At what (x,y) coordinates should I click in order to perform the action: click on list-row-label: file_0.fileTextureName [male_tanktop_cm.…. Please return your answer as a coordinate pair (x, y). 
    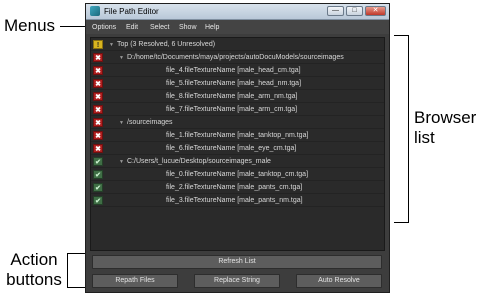
    Looking at the image, I should click on (237, 174).